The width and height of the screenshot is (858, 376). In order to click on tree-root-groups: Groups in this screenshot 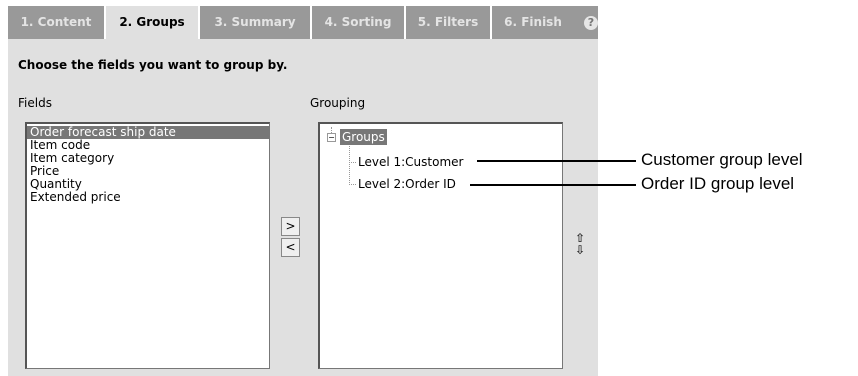, I will do `click(363, 137)`.